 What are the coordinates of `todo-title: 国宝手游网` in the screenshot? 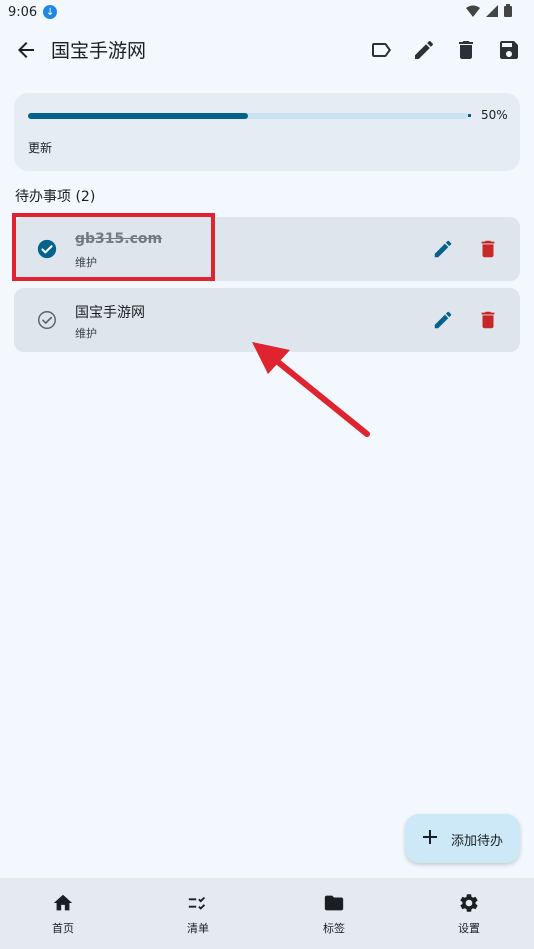 It's located at (110, 313).